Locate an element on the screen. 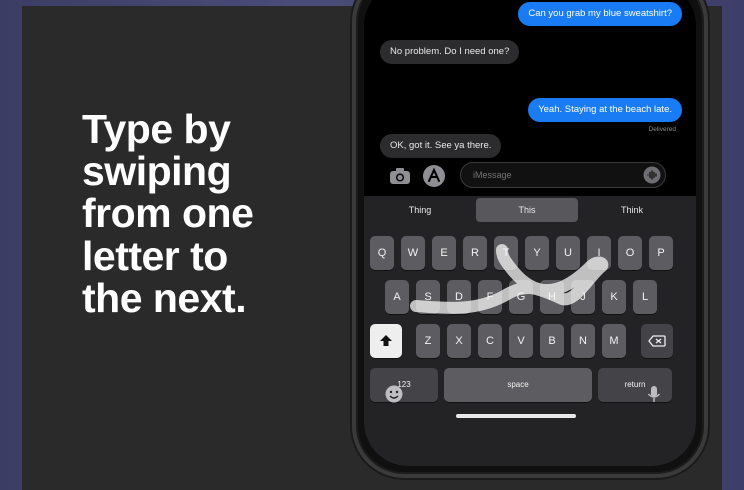  key: S is located at coordinates (428, 297).